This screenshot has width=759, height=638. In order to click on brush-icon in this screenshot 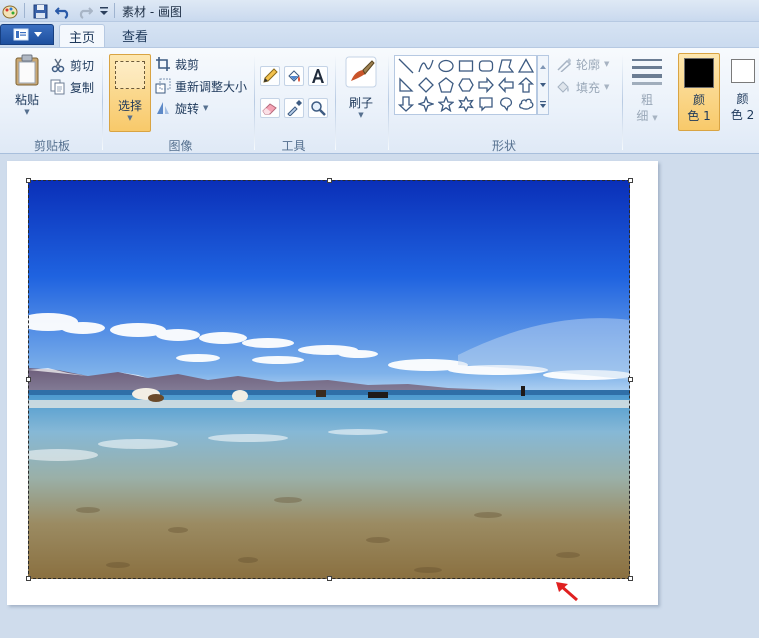, I will do `click(361, 72)`.